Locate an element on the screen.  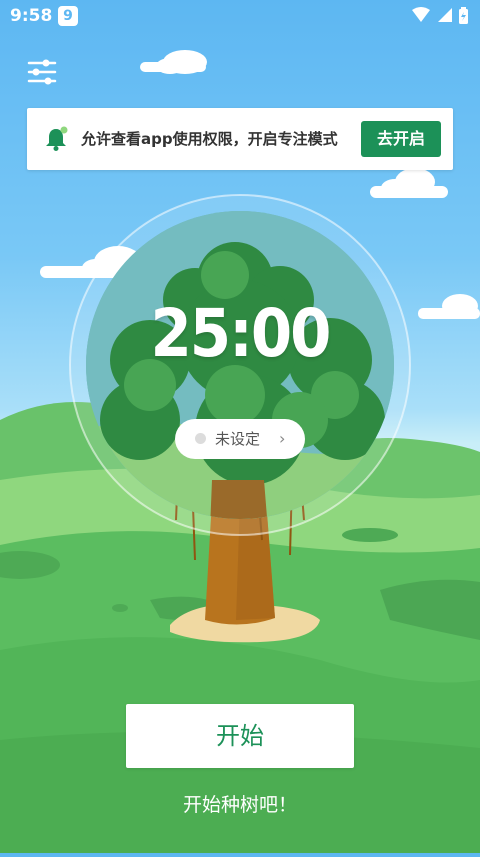
battery-charging-icon is located at coordinates (463, 15).